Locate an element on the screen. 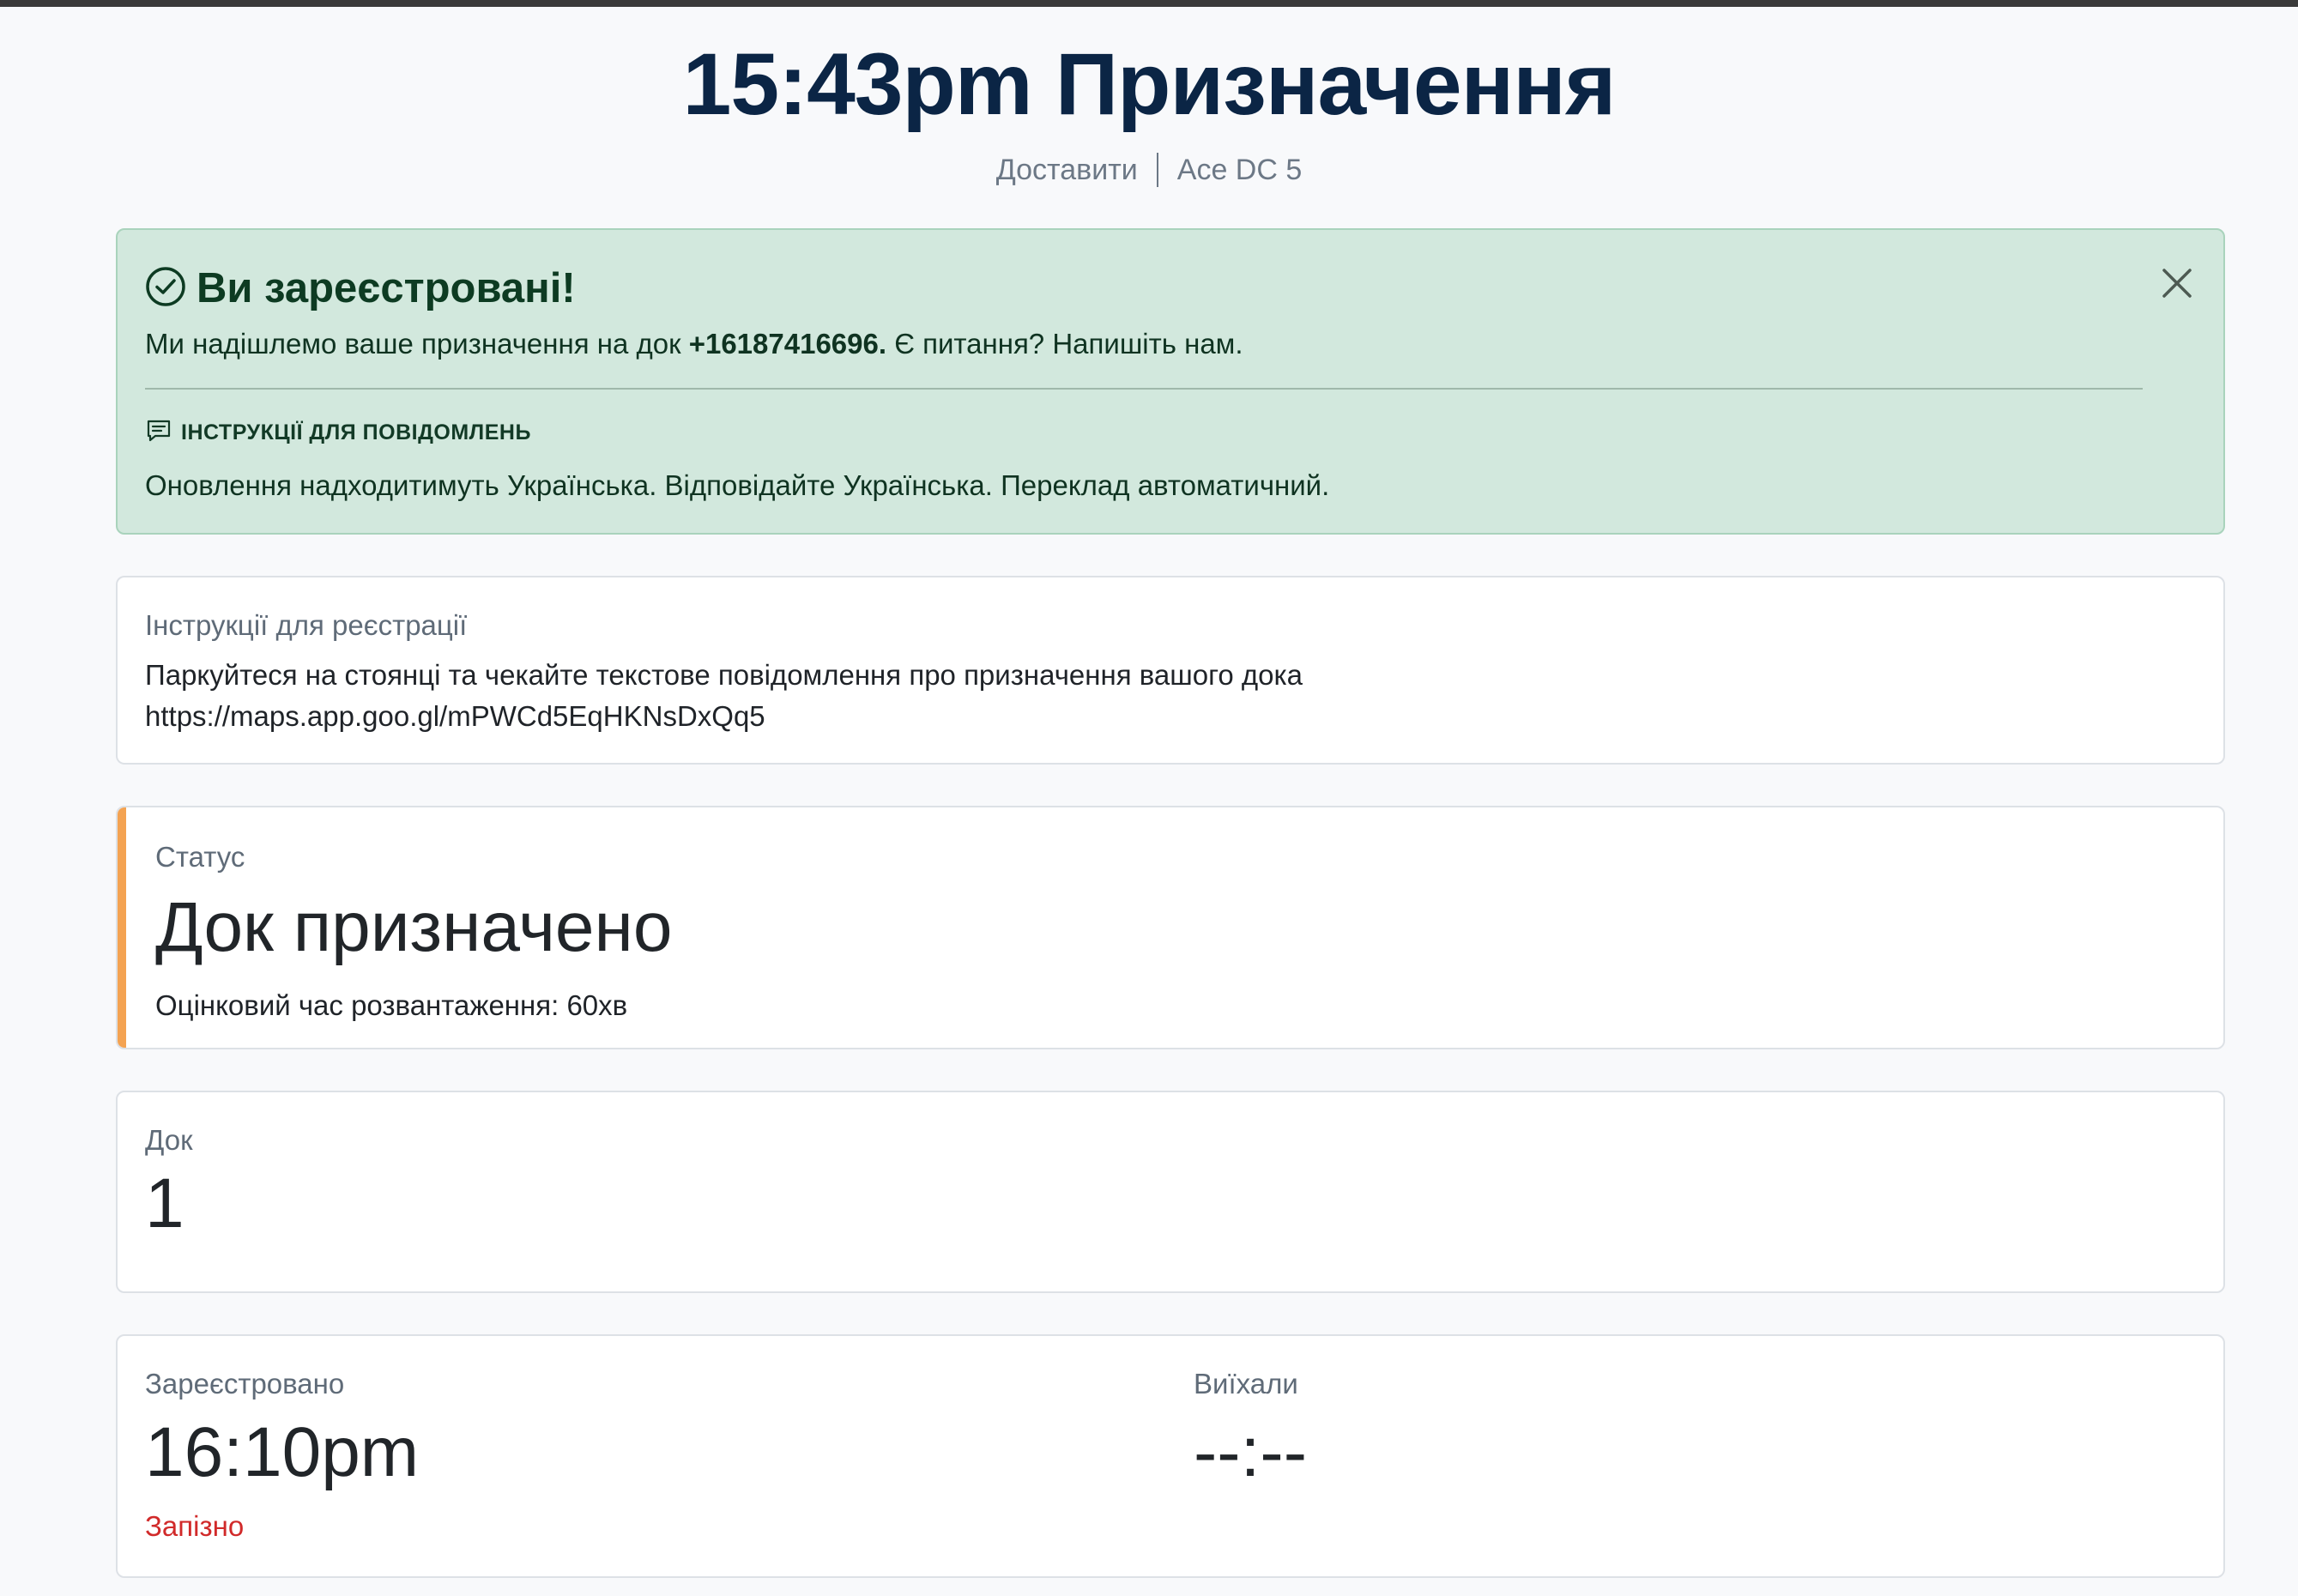 This screenshot has width=2298, height=1596. checked-in-time: 16:10pm is located at coordinates (282, 1452).